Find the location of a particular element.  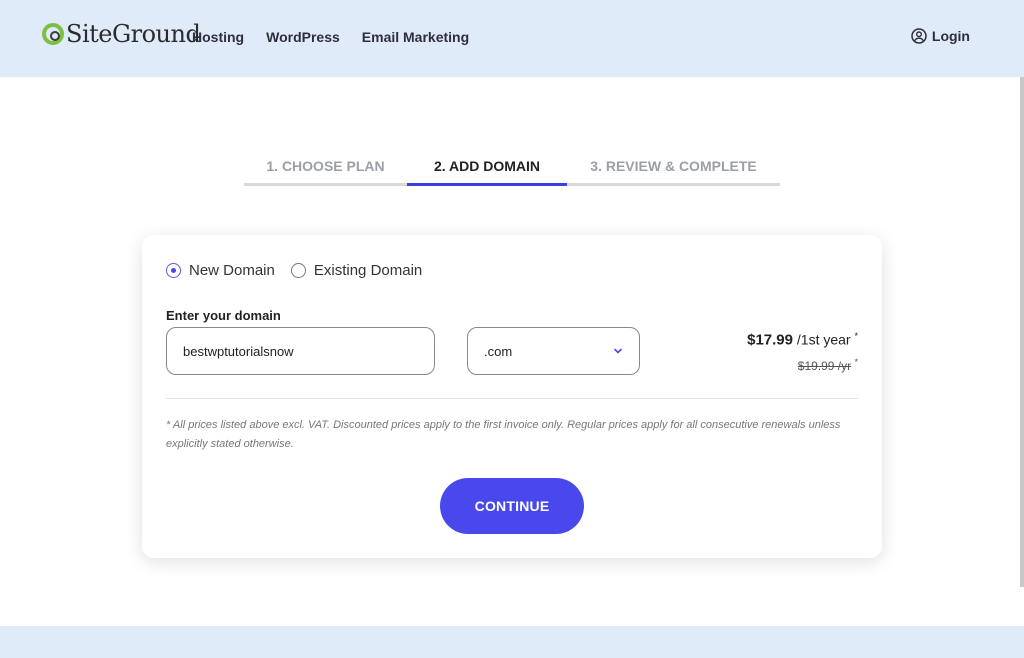

tld-selected-value: .com is located at coordinates (498, 351).